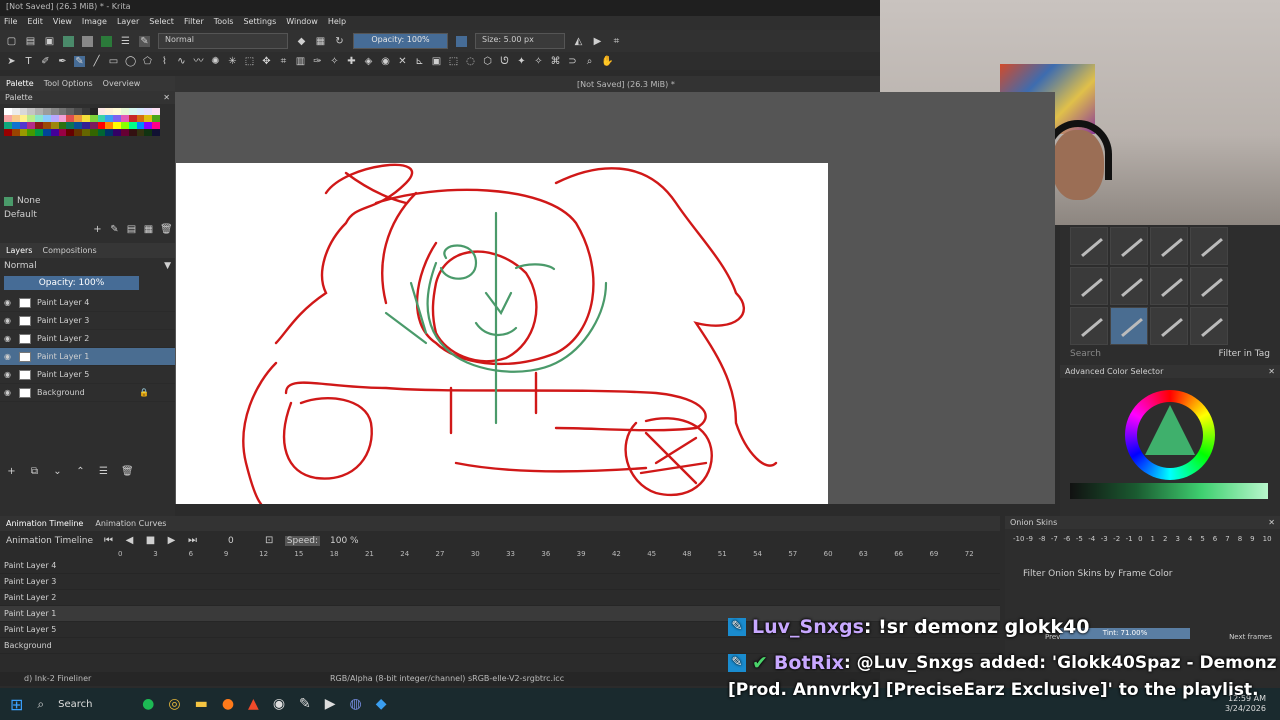 The image size is (1280, 720). What do you see at coordinates (68, 41) in the screenshot?
I see `pattern-icon` at bounding box center [68, 41].